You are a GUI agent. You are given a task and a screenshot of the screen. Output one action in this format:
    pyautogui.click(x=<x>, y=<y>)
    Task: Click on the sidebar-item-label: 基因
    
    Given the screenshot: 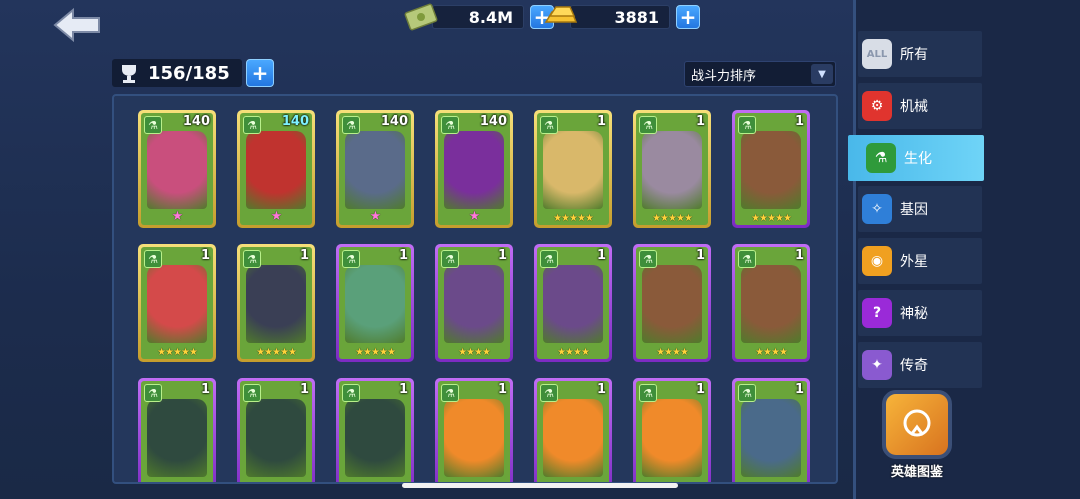 What is the action you would take?
    pyautogui.click(x=914, y=210)
    